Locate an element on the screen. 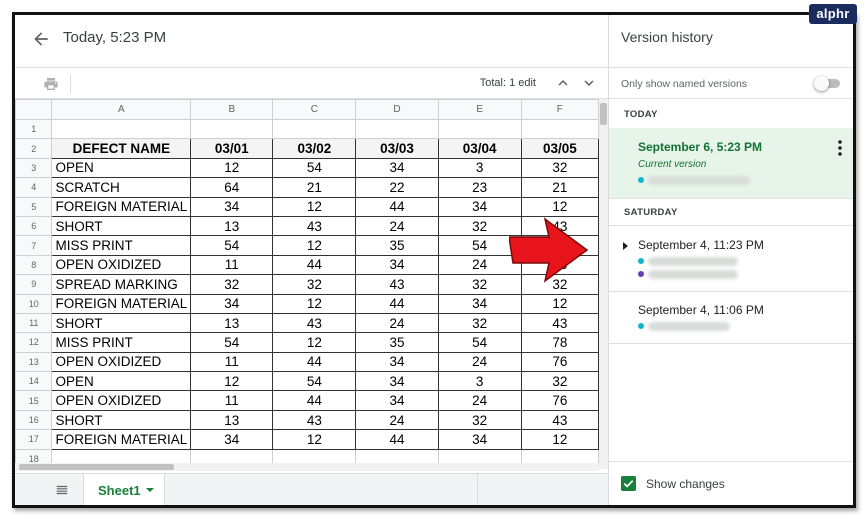 This screenshot has height=519, width=868. chevron-down-icon is located at coordinates (589, 83).